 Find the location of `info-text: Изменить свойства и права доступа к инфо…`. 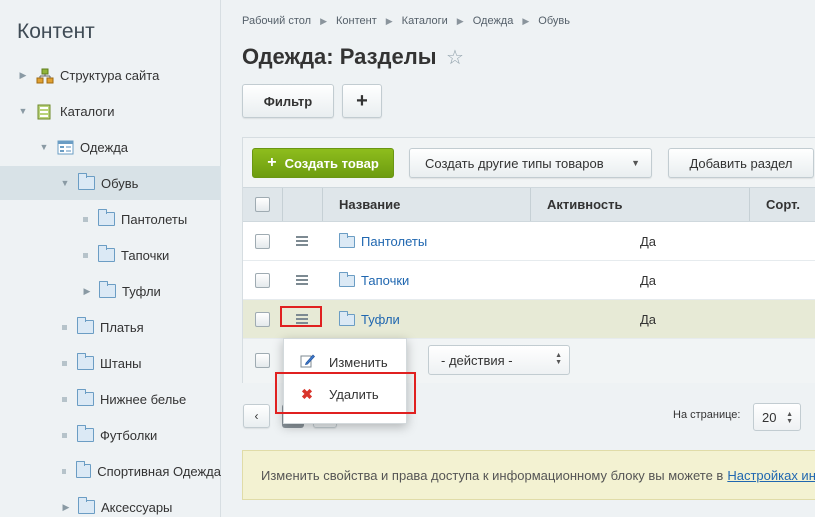

info-text: Изменить свойства и права доступа к инфо… is located at coordinates (492, 475).